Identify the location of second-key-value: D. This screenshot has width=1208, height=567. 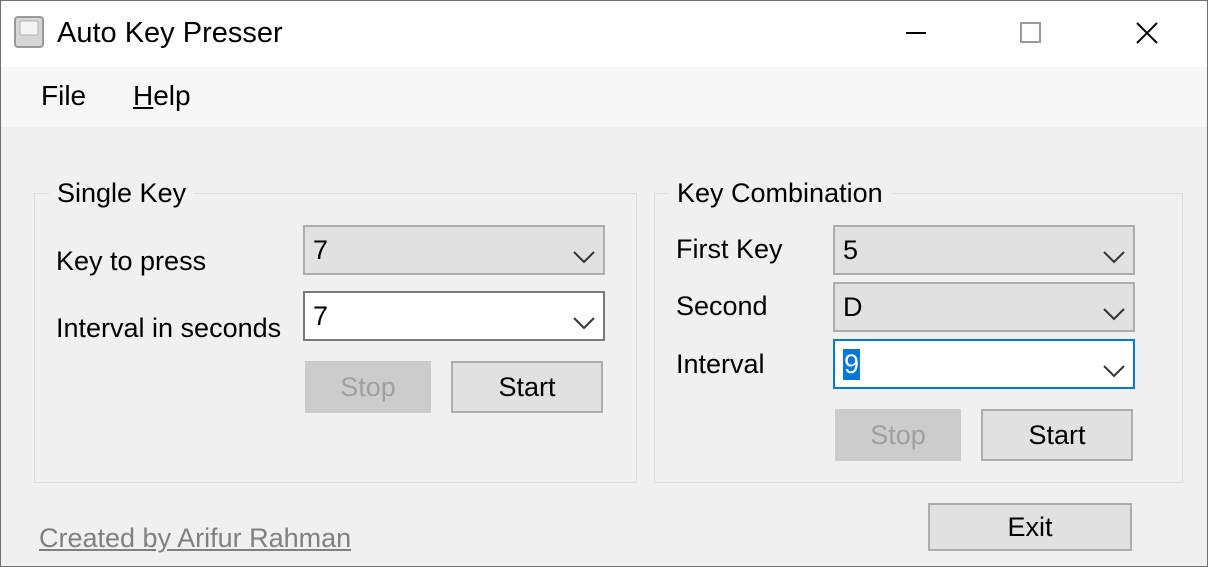
(853, 307).